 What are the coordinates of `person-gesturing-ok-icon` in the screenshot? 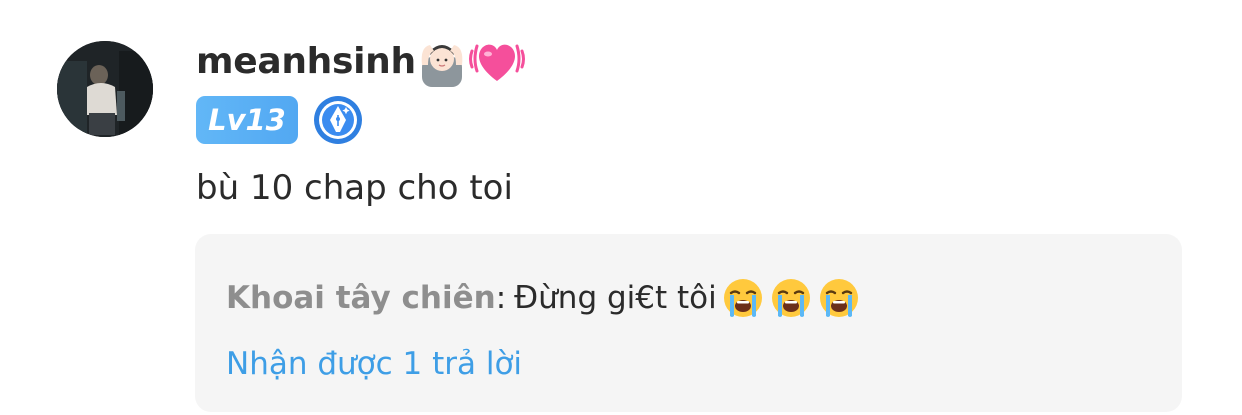 It's located at (442, 66).